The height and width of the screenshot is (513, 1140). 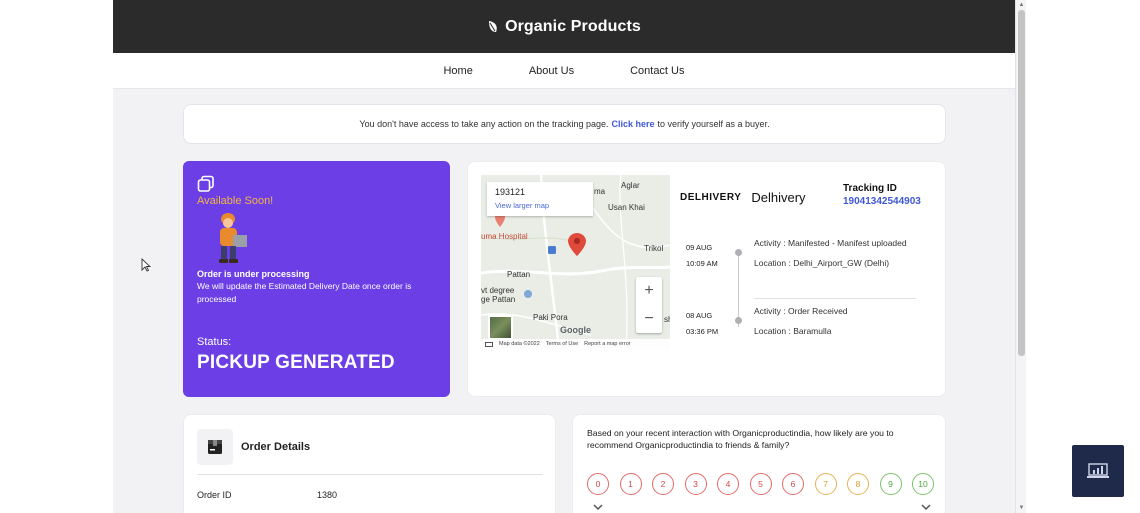 I want to click on presentation-icon, so click(x=1098, y=470).